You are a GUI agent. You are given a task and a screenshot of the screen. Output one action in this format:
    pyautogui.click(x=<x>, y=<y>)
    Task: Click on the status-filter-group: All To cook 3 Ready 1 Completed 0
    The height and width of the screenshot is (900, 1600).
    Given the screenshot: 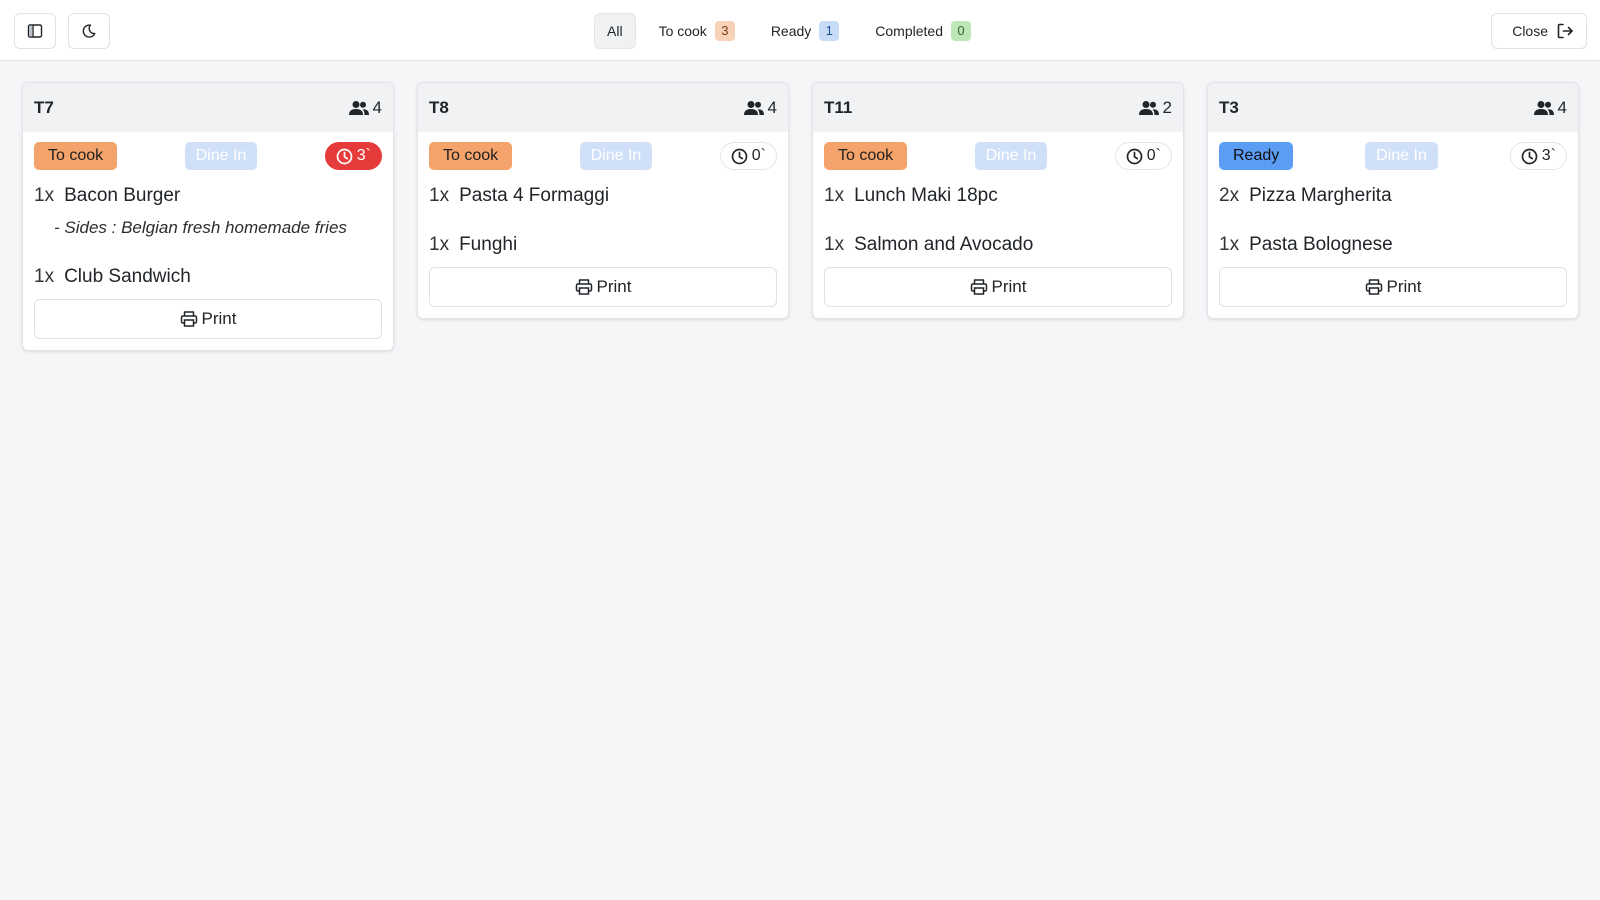 What is the action you would take?
    pyautogui.click(x=794, y=31)
    